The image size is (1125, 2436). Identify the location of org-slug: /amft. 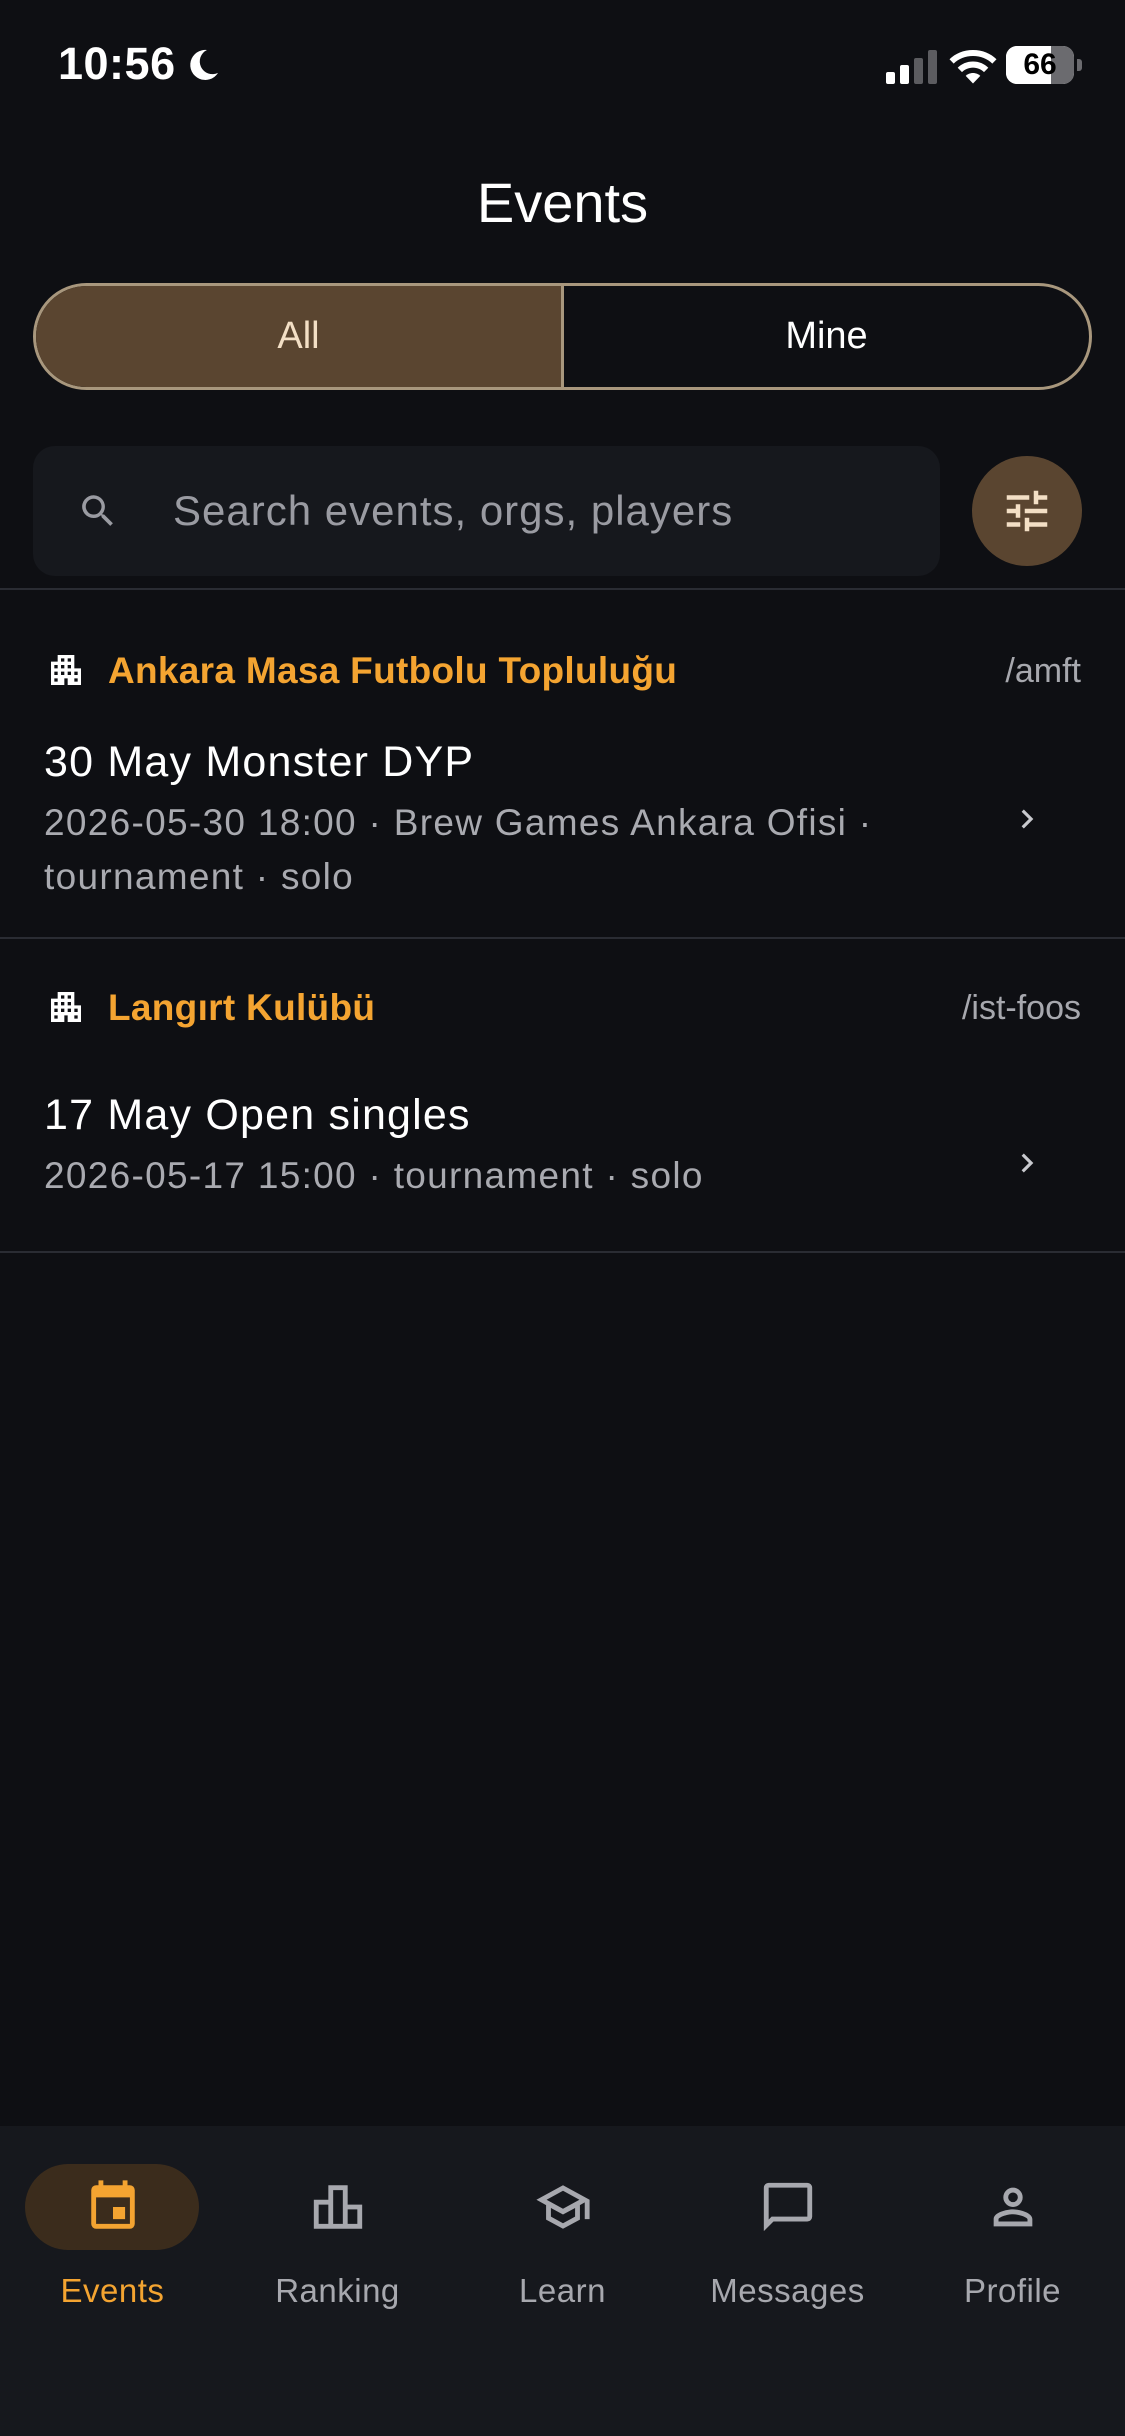
(1043, 671).